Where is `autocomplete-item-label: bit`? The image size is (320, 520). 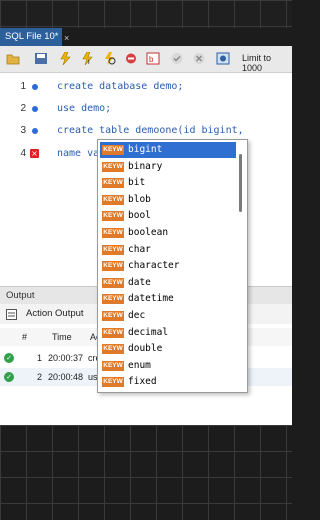
autocomplete-item-label: bit is located at coordinates (137, 183).